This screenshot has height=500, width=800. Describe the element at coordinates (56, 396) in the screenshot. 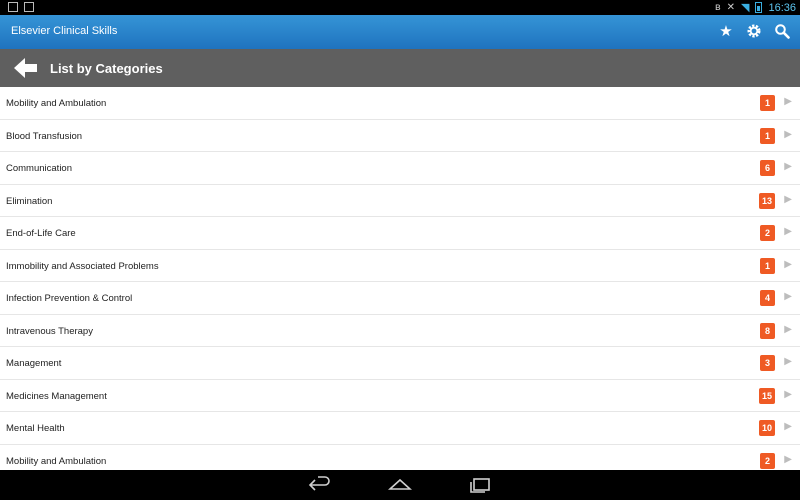

I see `category-label: Medicines Management` at that location.